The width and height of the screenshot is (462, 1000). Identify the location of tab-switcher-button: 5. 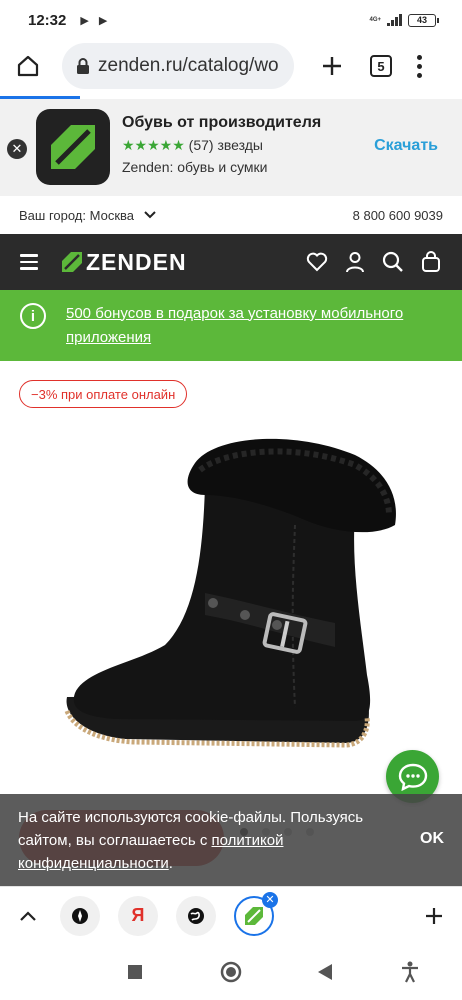
(381, 66).